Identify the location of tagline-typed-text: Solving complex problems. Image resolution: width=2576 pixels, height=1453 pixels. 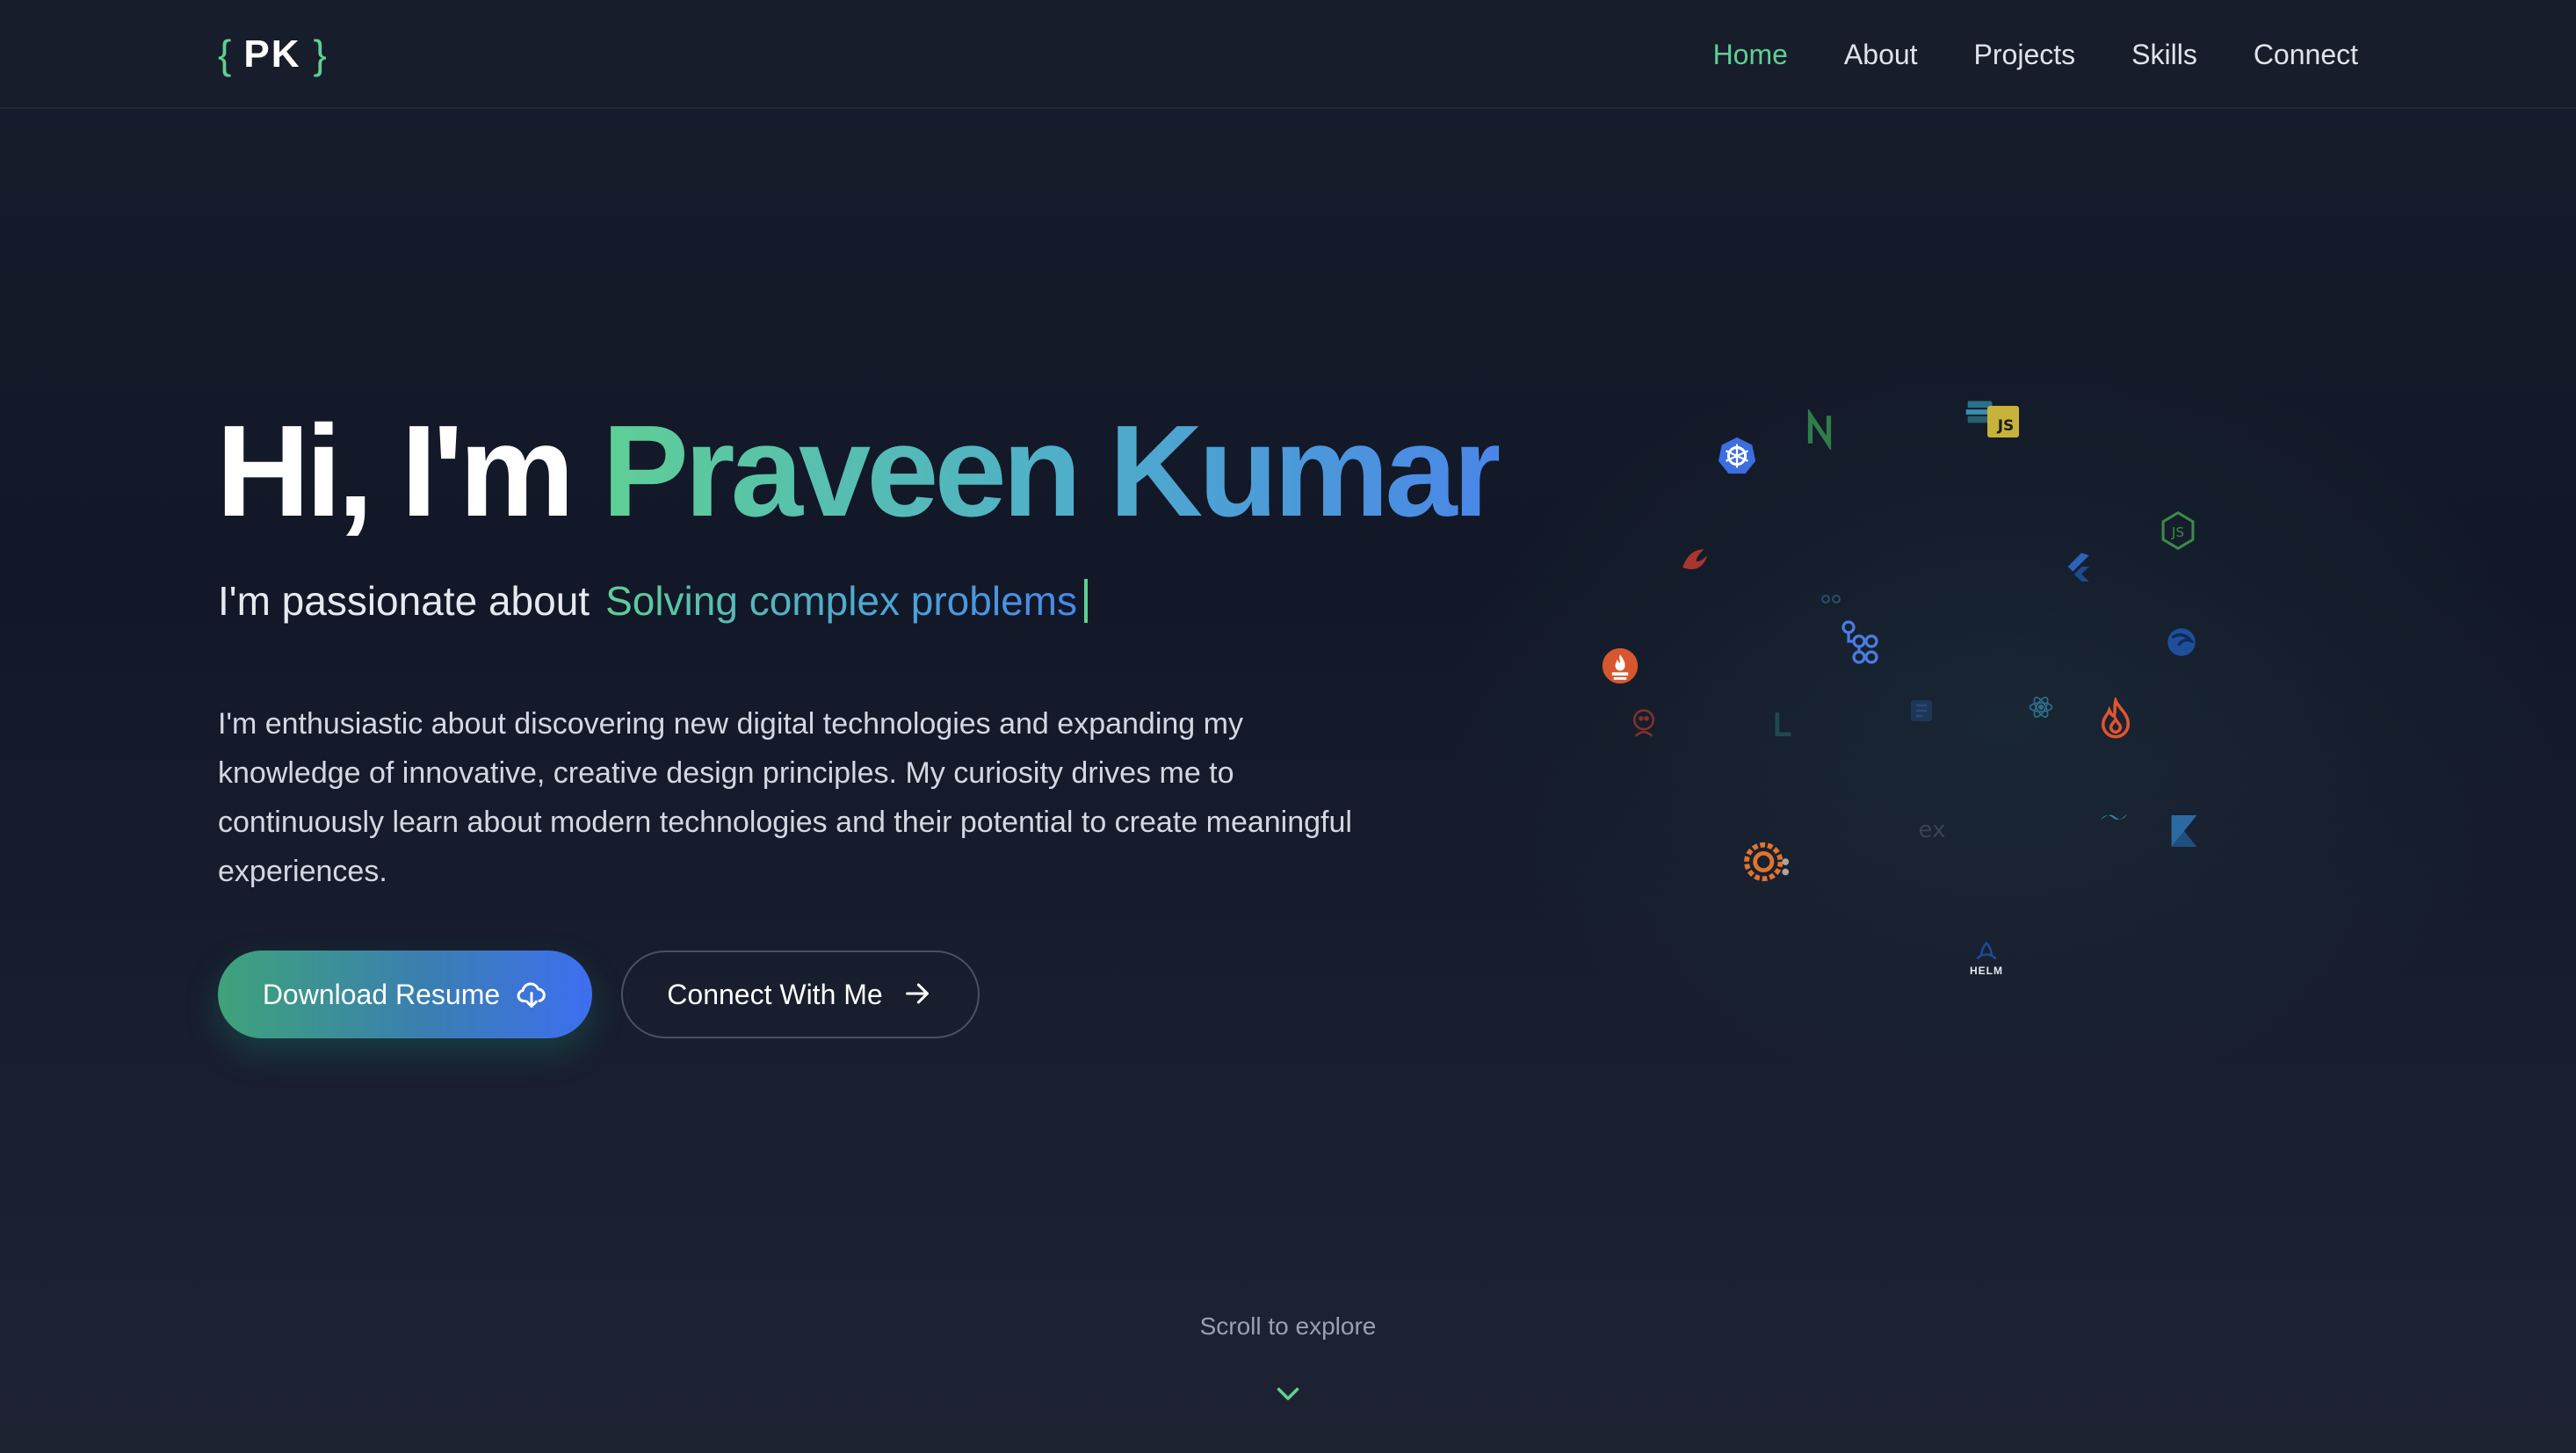
(841, 601).